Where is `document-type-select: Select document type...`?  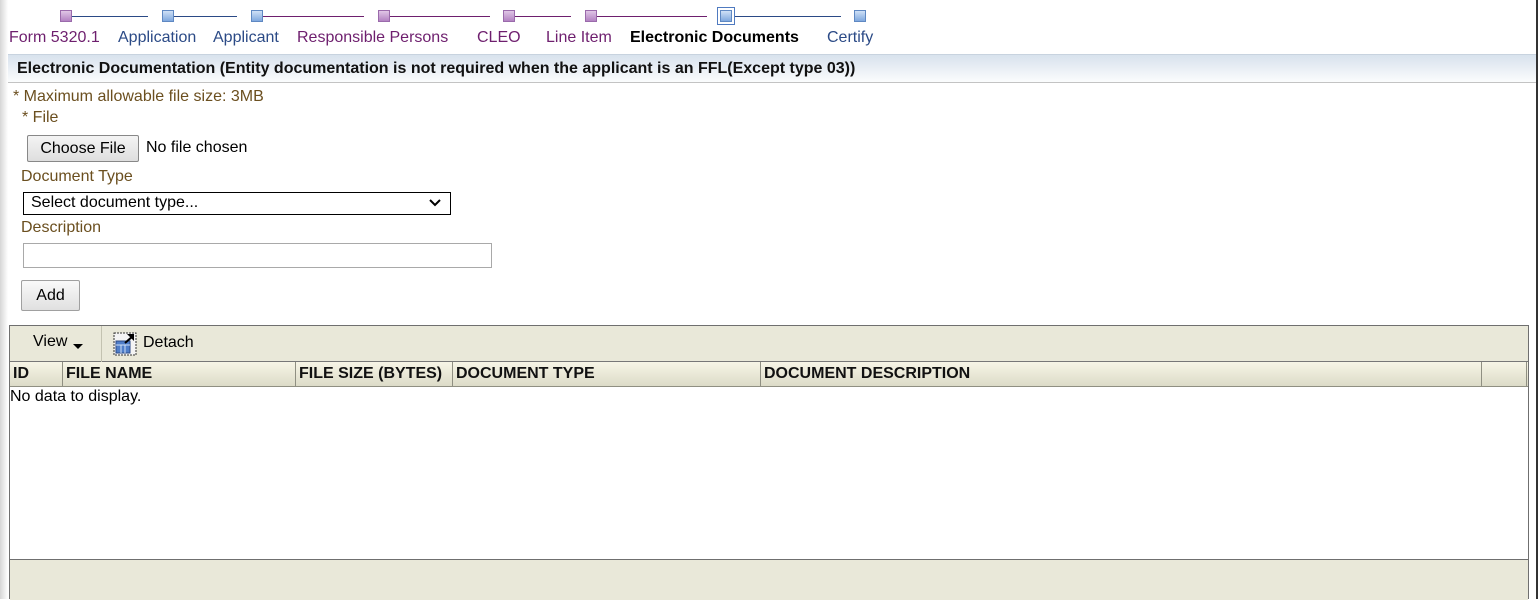 document-type-select: Select document type... is located at coordinates (237, 203).